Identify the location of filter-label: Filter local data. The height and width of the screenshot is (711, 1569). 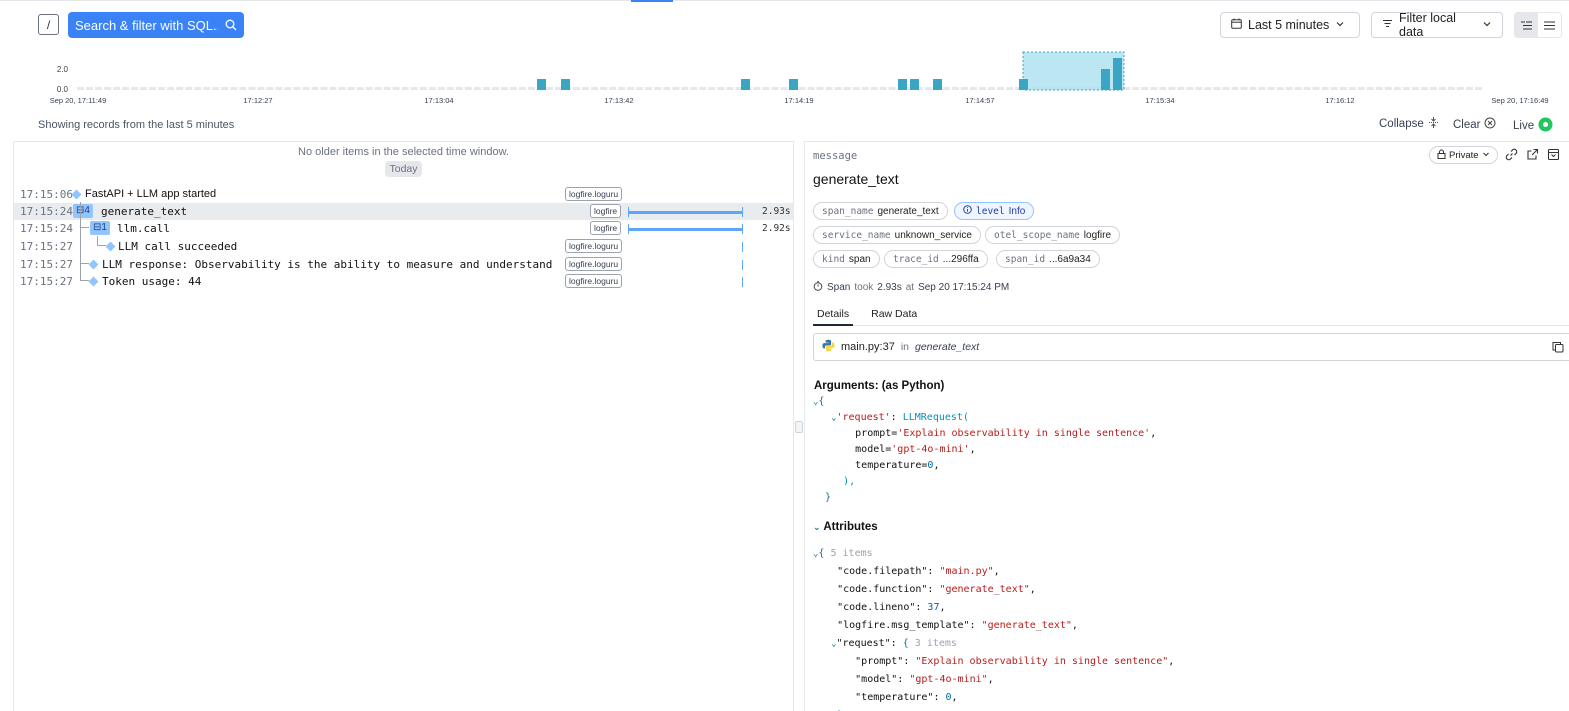
(1427, 25).